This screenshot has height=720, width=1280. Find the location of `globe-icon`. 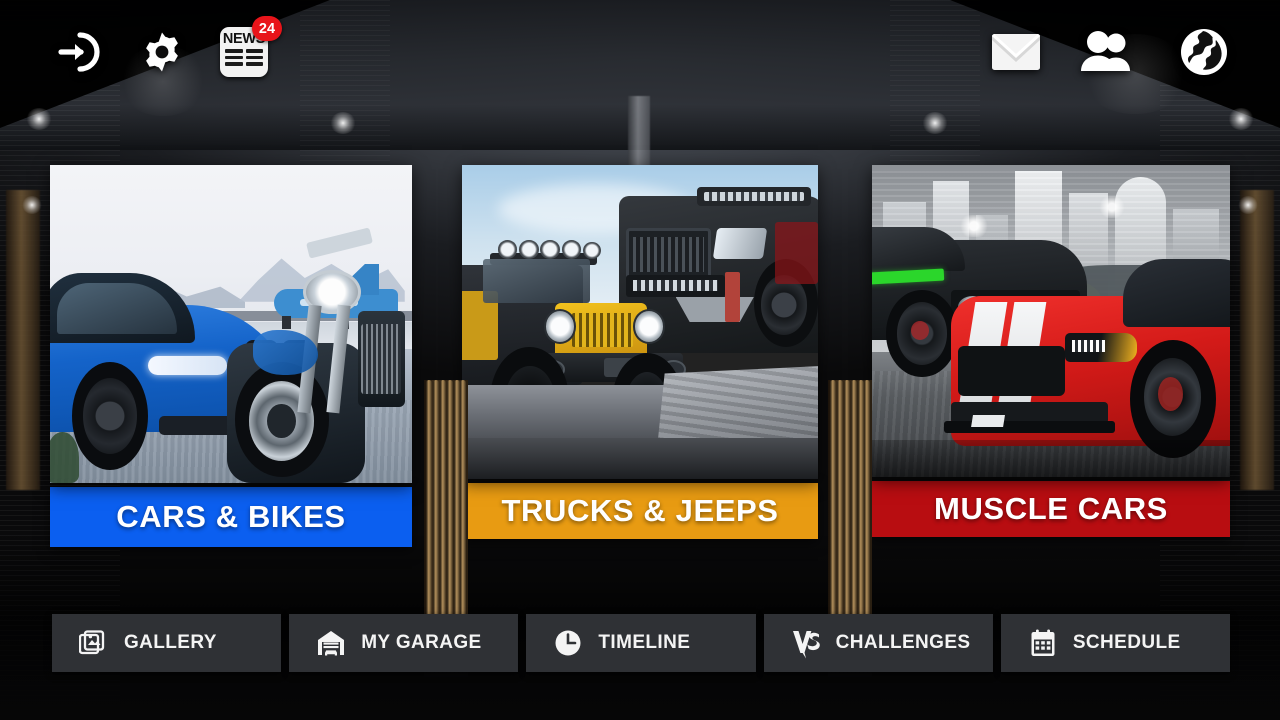

globe-icon is located at coordinates (1204, 52).